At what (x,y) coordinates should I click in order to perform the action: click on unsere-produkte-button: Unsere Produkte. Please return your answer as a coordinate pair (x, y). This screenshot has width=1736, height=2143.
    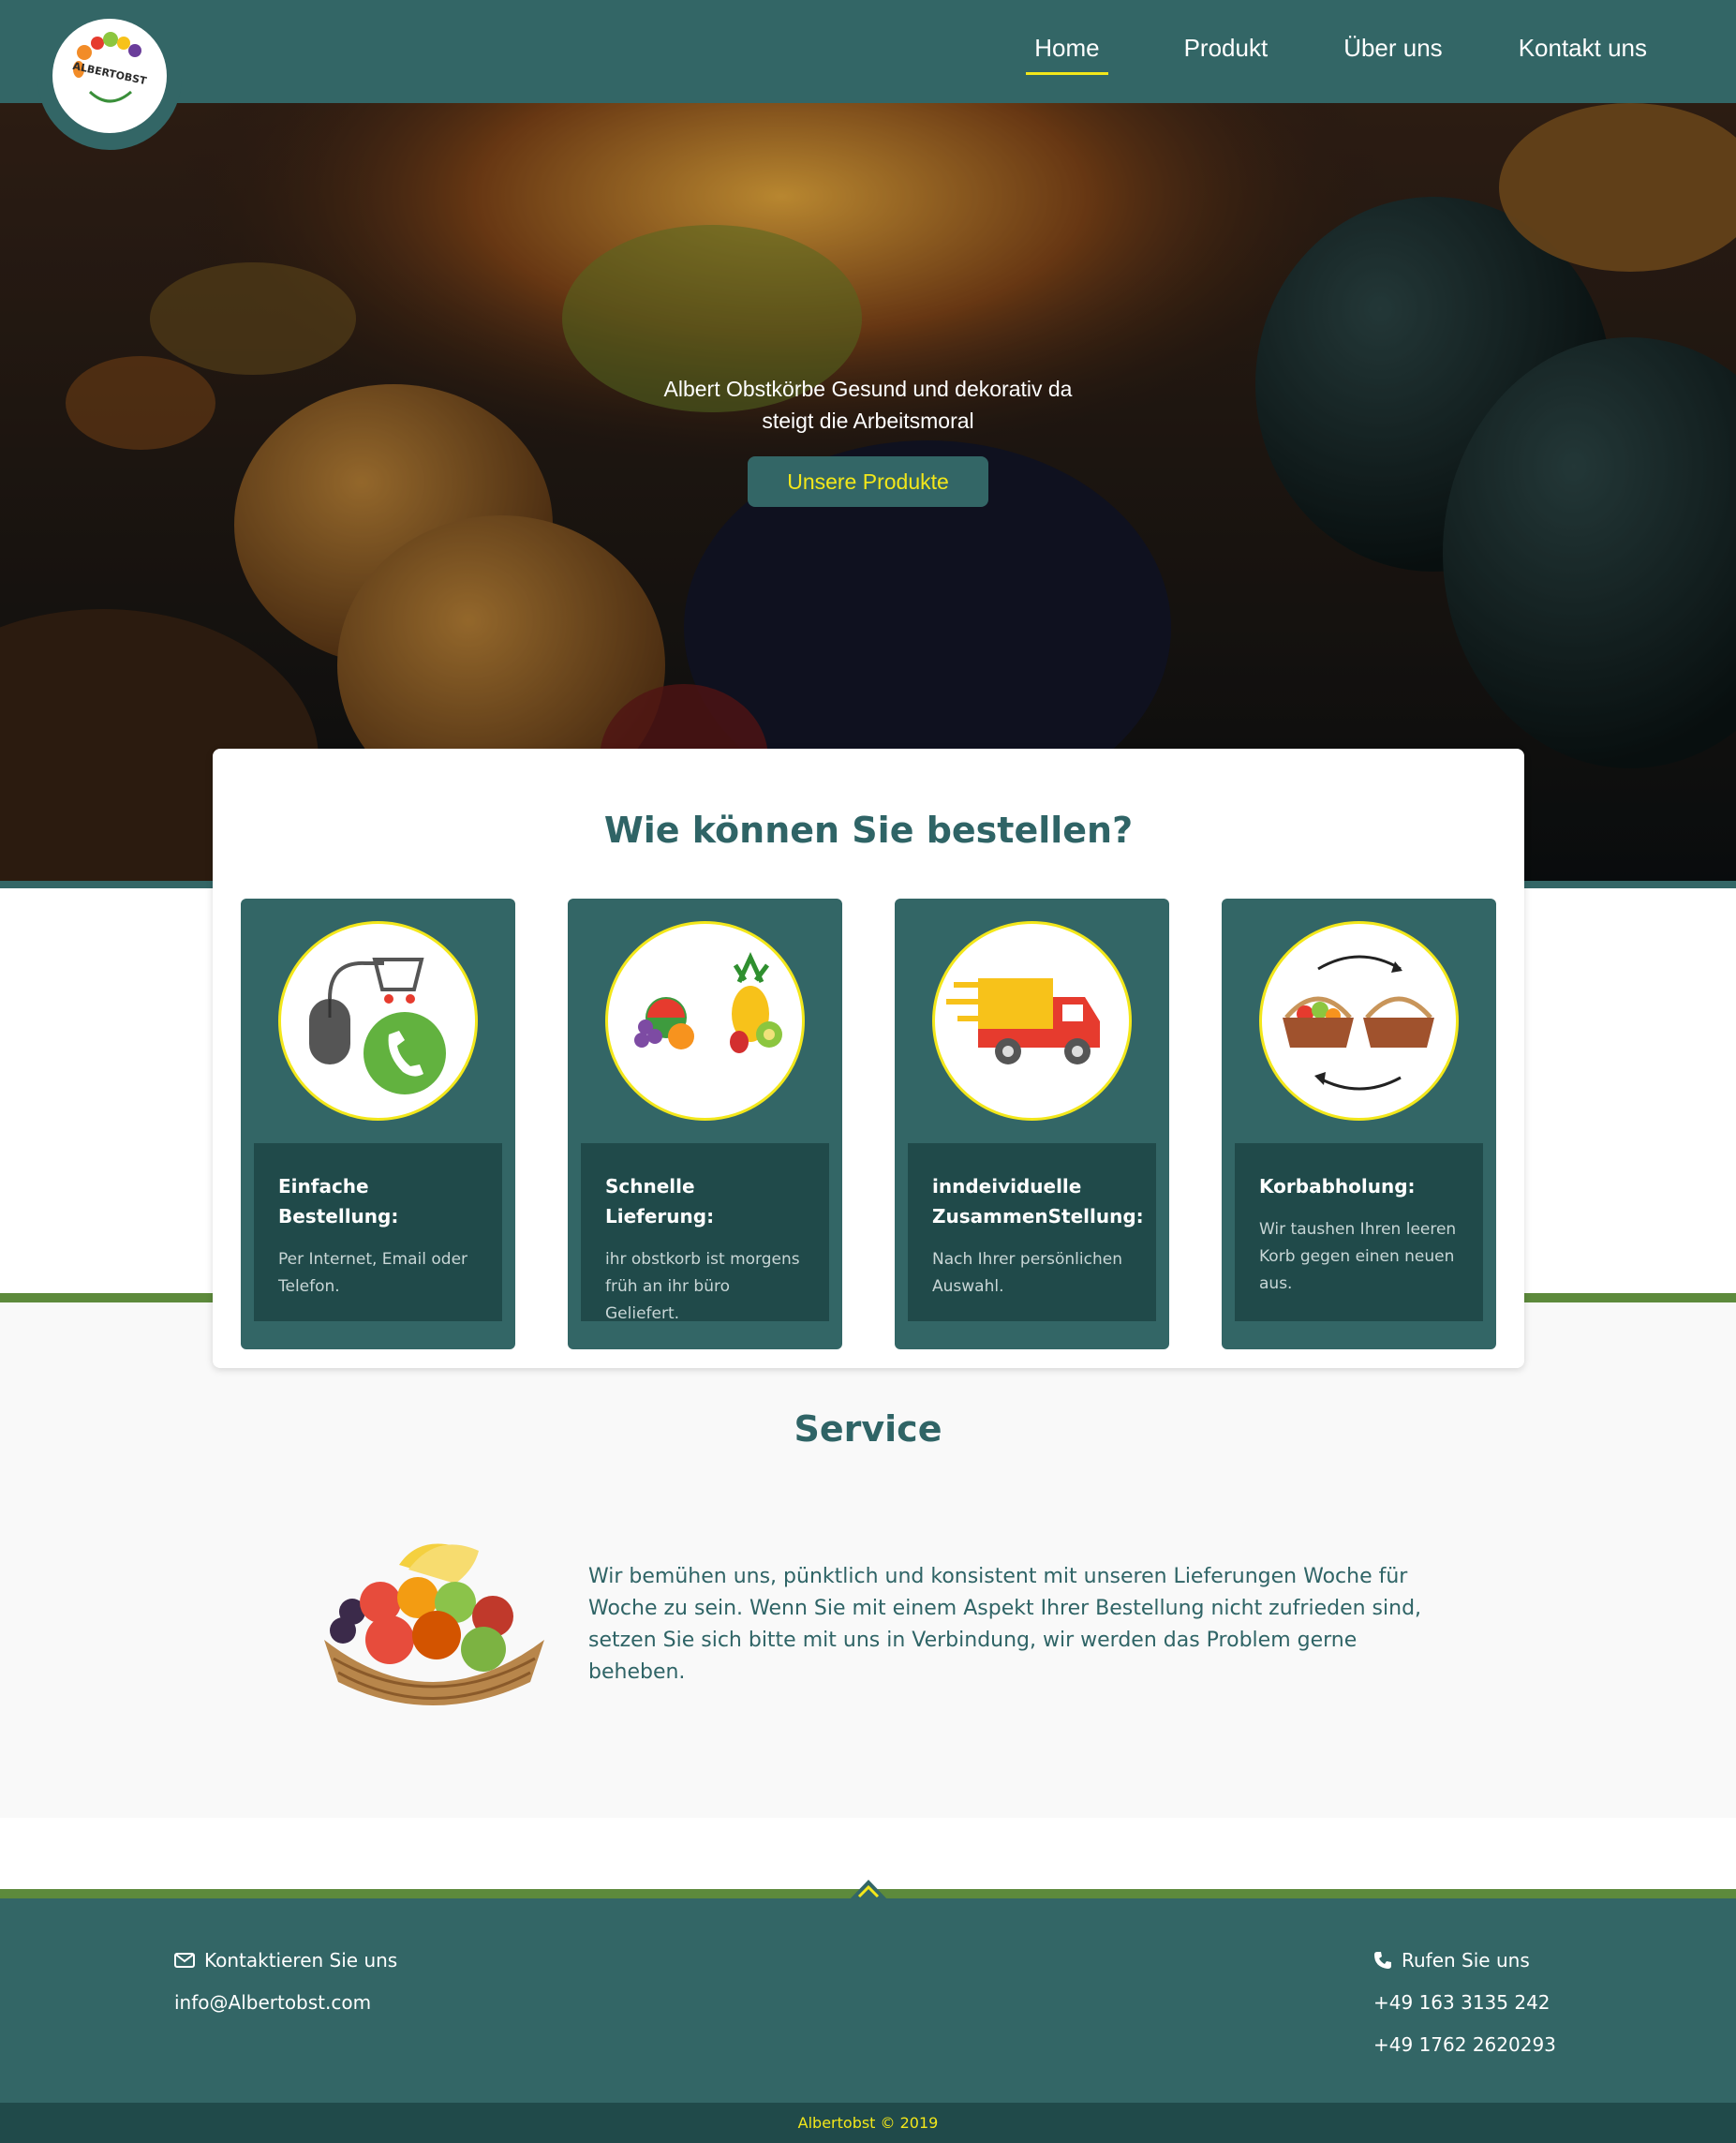
    Looking at the image, I should click on (868, 481).